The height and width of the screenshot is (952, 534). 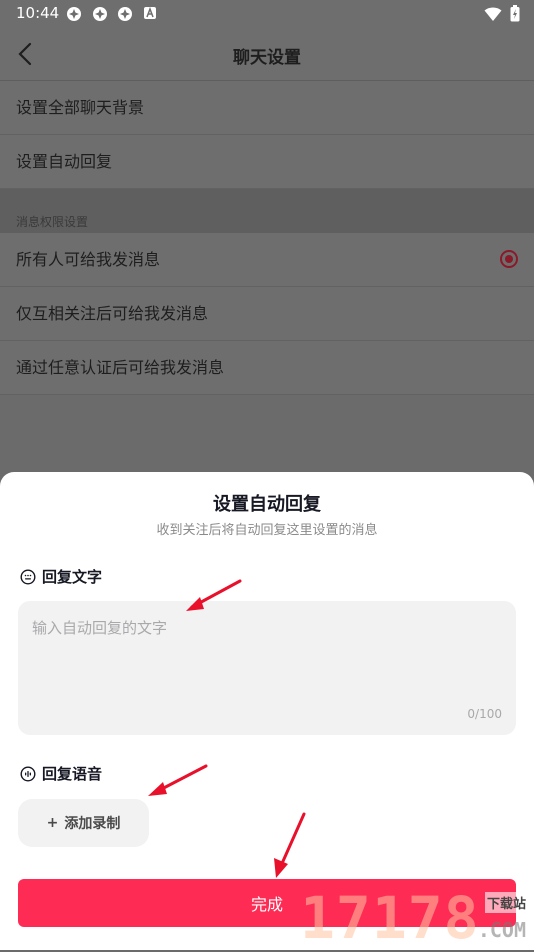 I want to click on status-time: 10:44, so click(x=38, y=13).